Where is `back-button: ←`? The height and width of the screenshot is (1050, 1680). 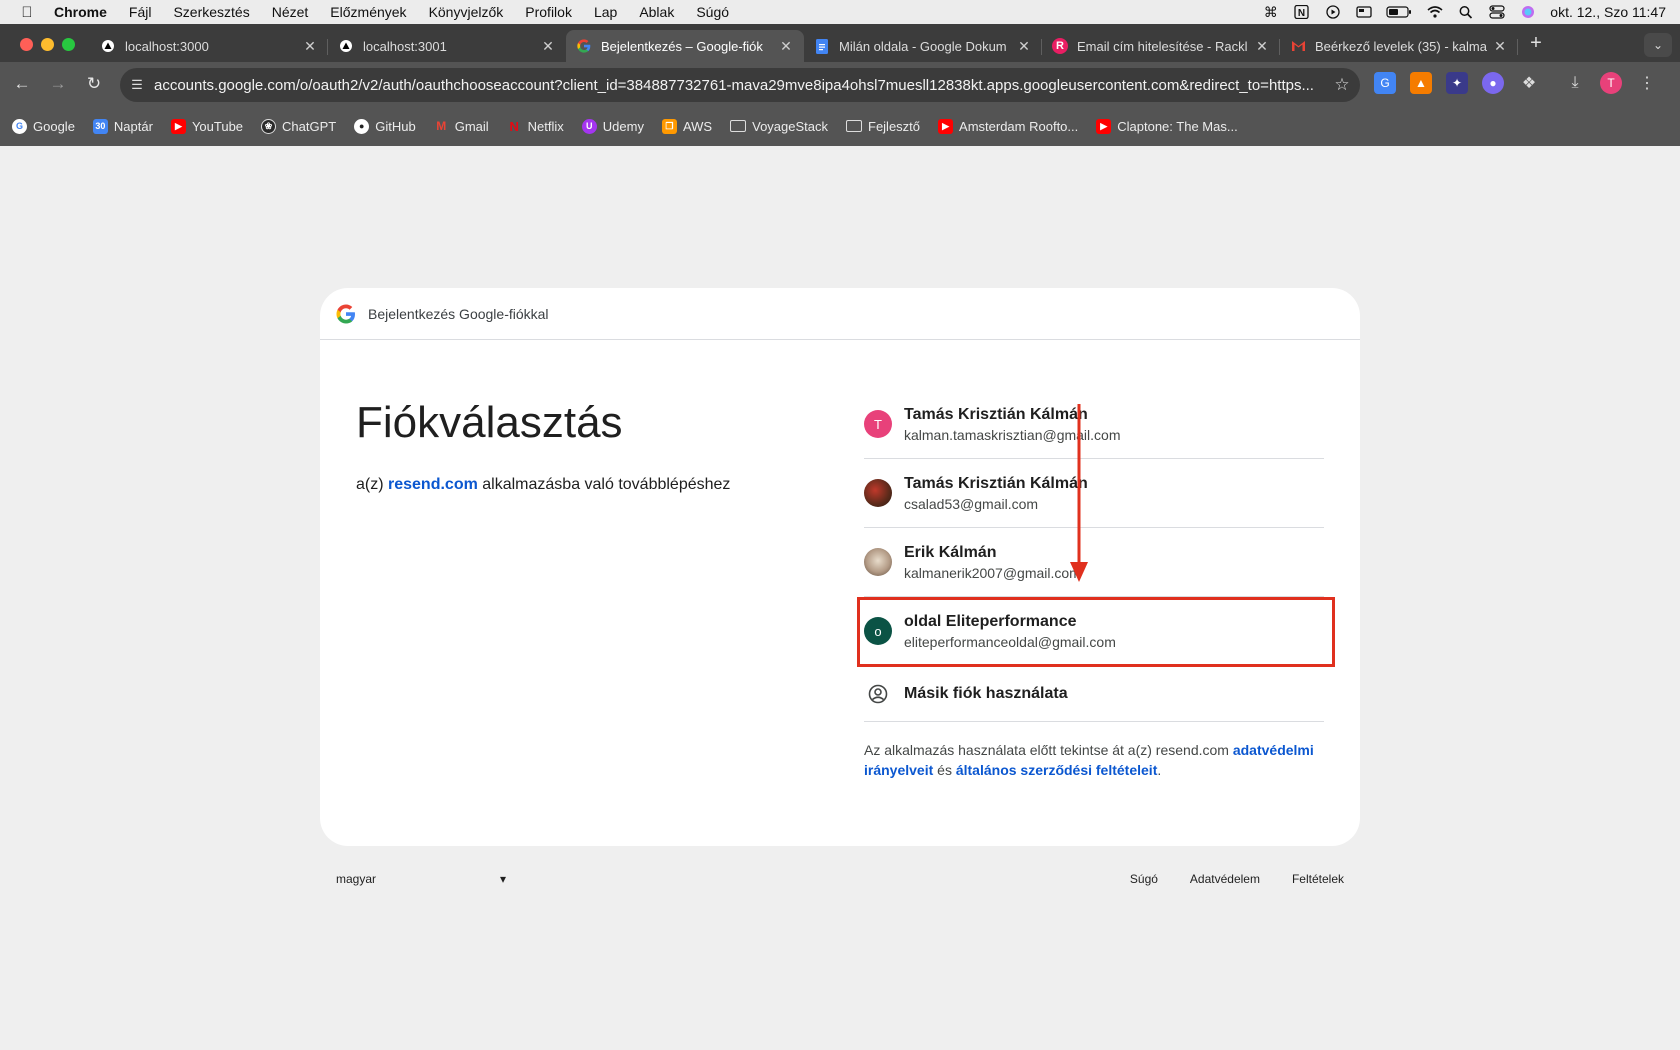
back-button: ← is located at coordinates (22, 84).